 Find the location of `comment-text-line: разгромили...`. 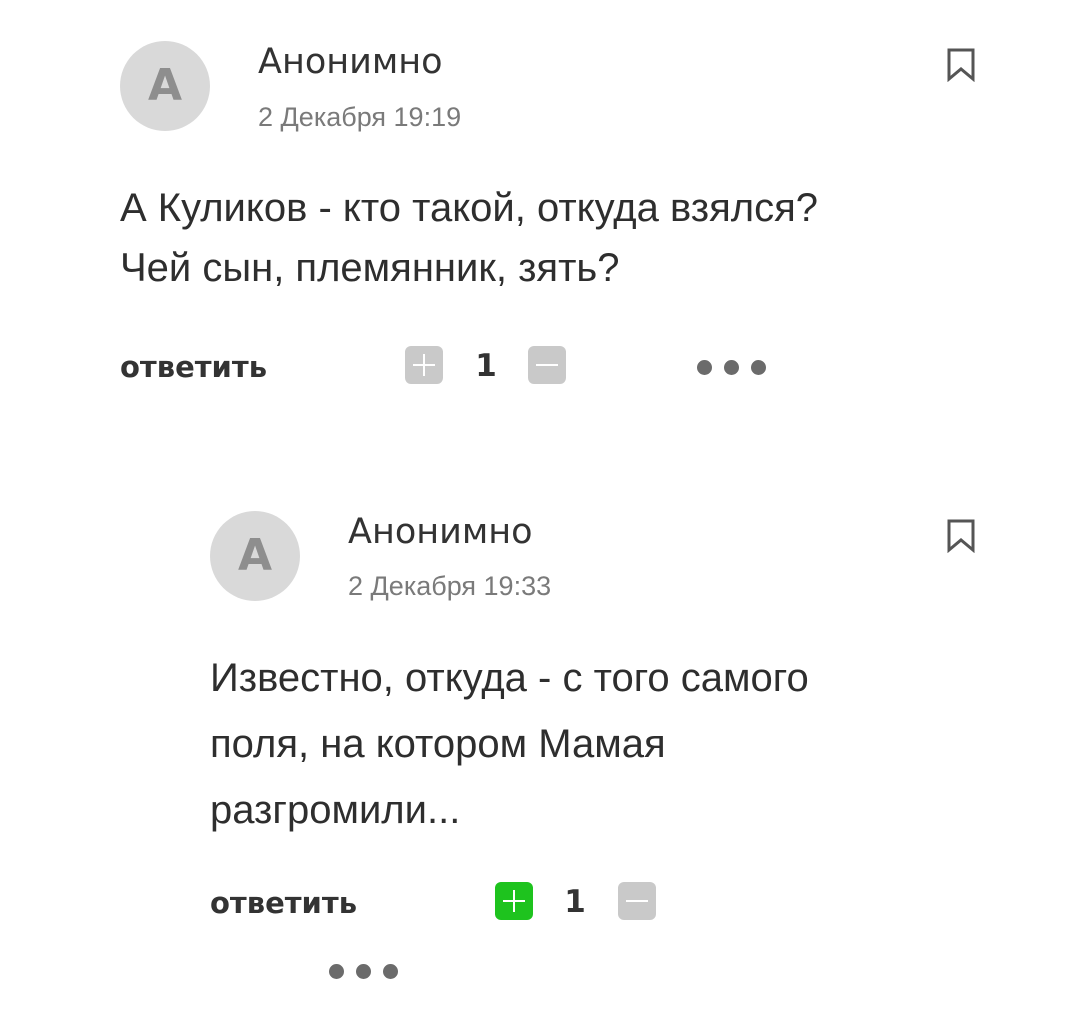

comment-text-line: разгромили... is located at coordinates (335, 810).